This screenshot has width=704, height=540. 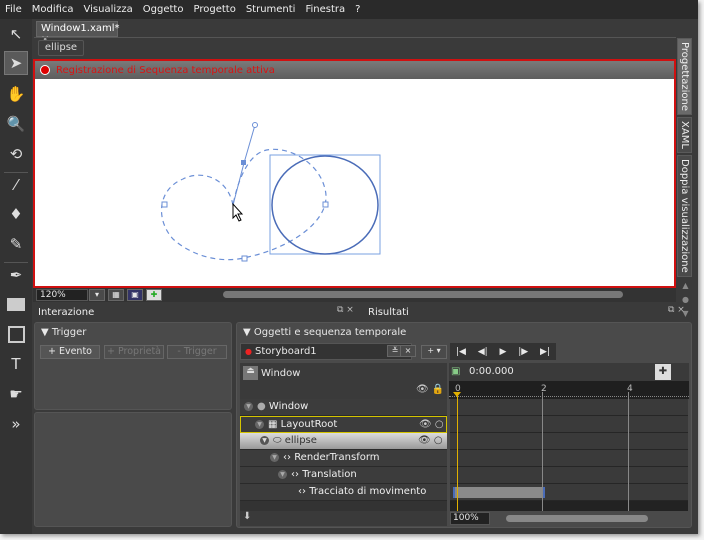 What do you see at coordinates (343, 441) in the screenshot?
I see `tree-row-ellipse: ▼ ⬭ ellipse 👁 ○` at bounding box center [343, 441].